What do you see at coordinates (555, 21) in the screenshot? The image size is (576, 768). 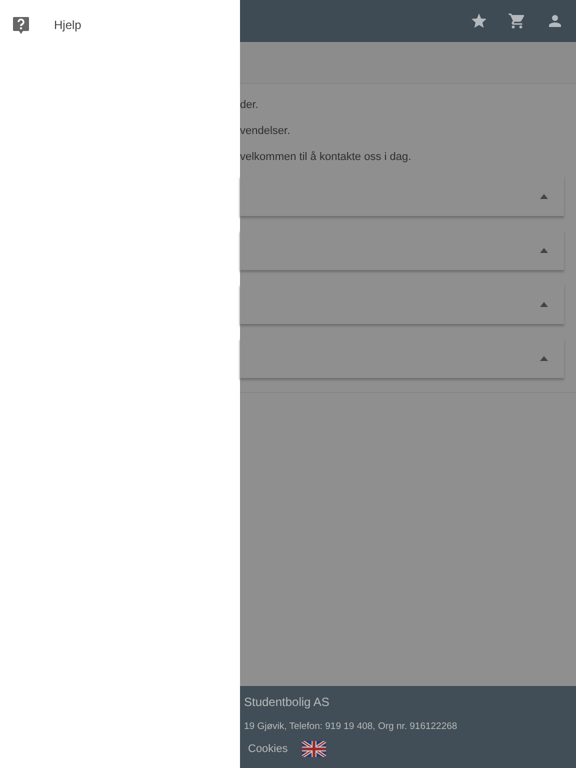 I see `user-icon` at bounding box center [555, 21].